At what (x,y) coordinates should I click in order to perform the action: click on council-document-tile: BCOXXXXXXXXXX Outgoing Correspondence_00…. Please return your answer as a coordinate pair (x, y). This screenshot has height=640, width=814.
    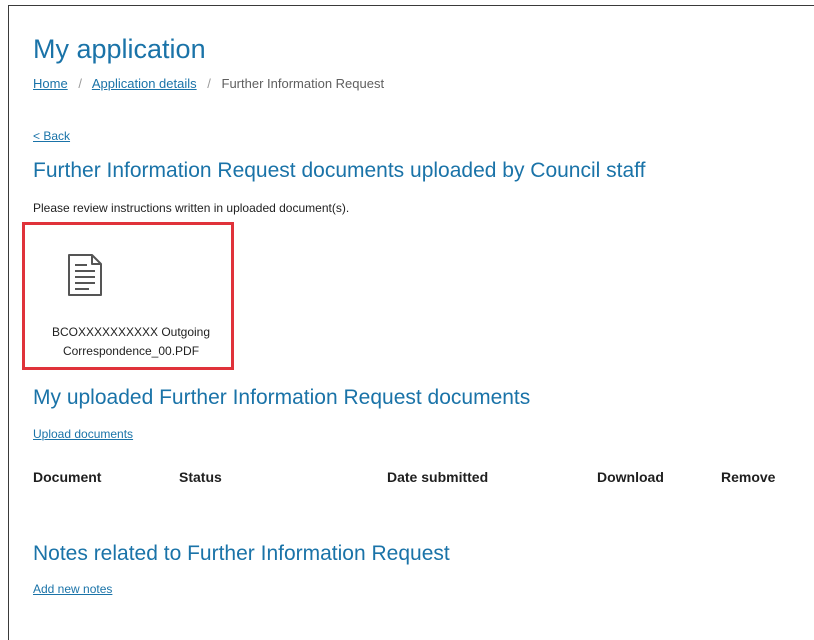
    Looking at the image, I should click on (128, 296).